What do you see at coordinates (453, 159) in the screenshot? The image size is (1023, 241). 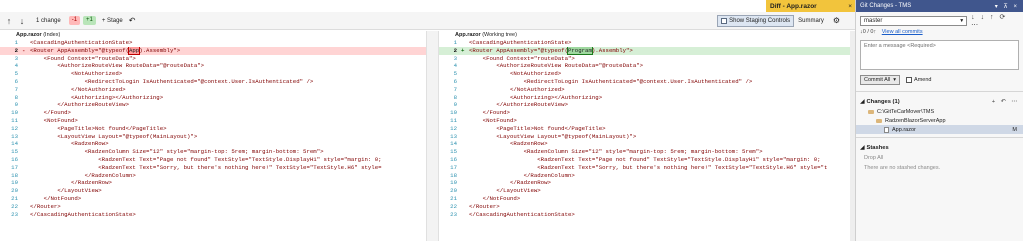 I see `line-number: 16` at bounding box center [453, 159].